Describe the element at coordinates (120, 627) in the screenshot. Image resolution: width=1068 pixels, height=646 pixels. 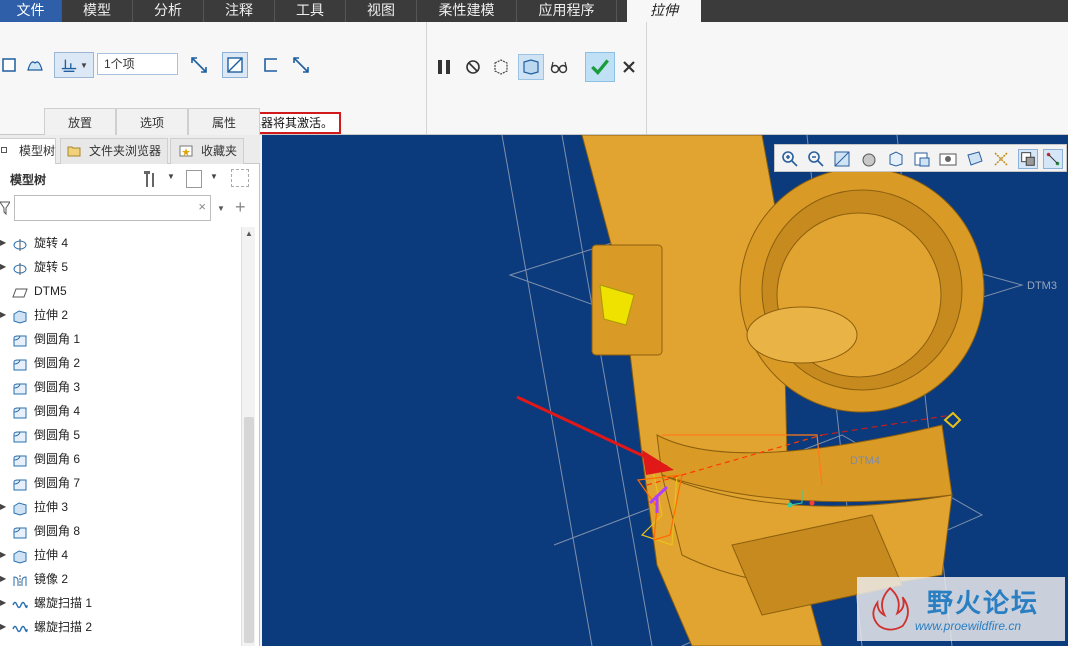
I see `tree-node: ▶ 螺旋扫描 2` at that location.